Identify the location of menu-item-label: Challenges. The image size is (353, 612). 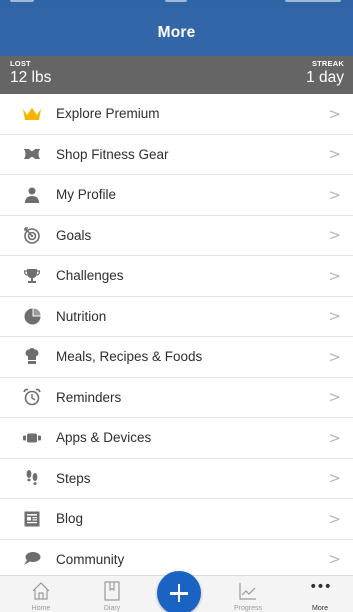
(90, 276).